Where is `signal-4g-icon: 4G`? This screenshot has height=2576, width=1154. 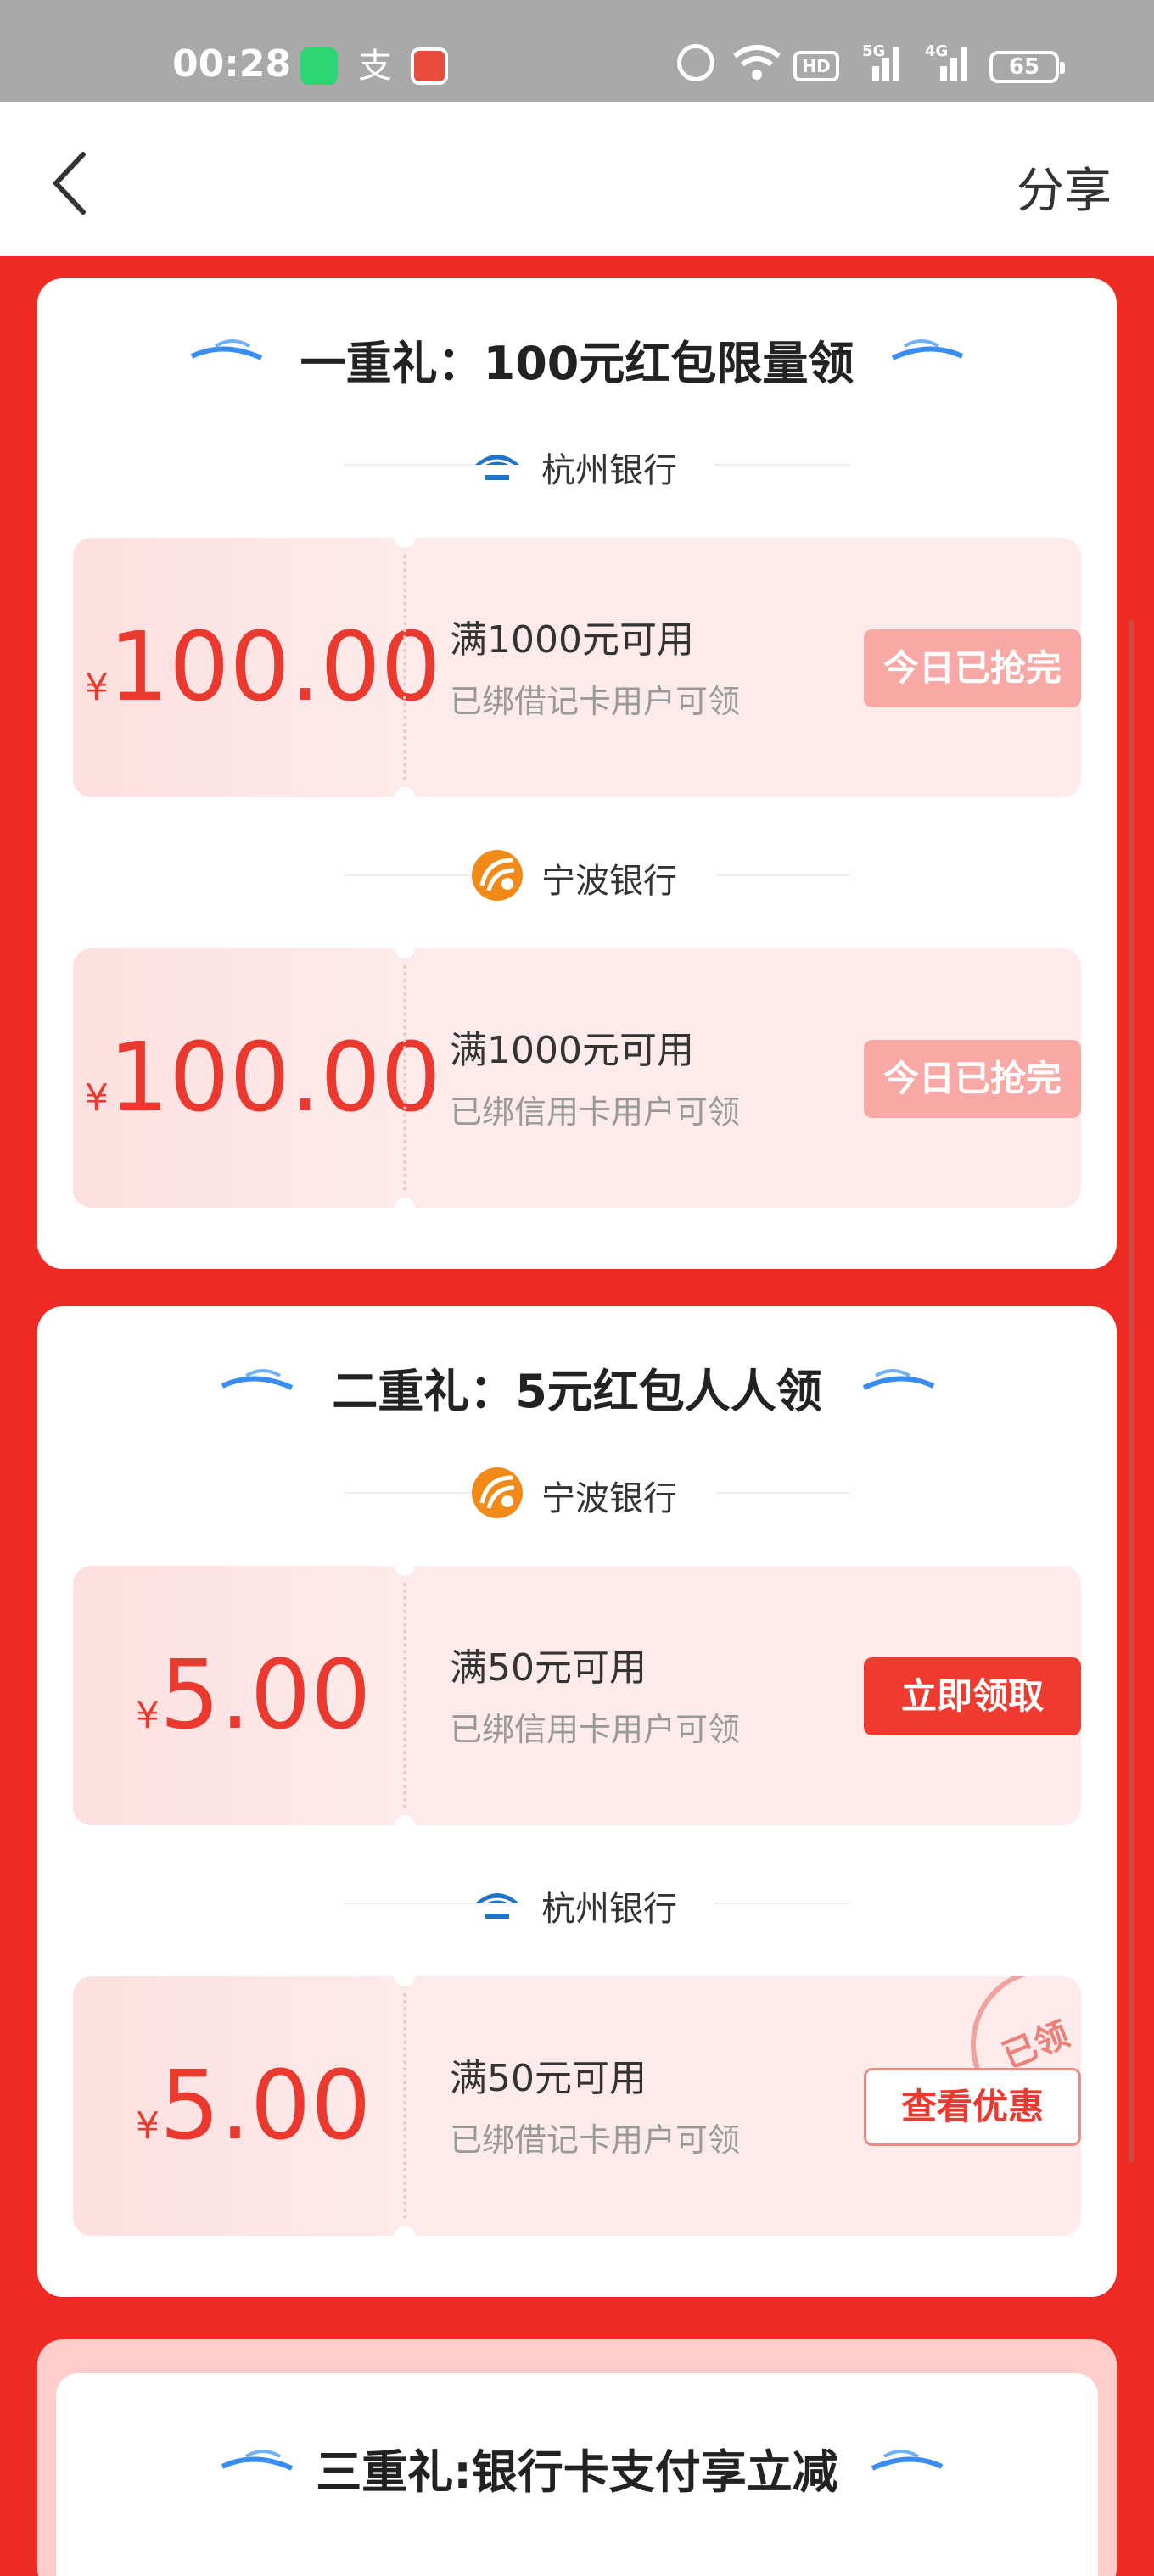
signal-4g-icon: 4G is located at coordinates (947, 61).